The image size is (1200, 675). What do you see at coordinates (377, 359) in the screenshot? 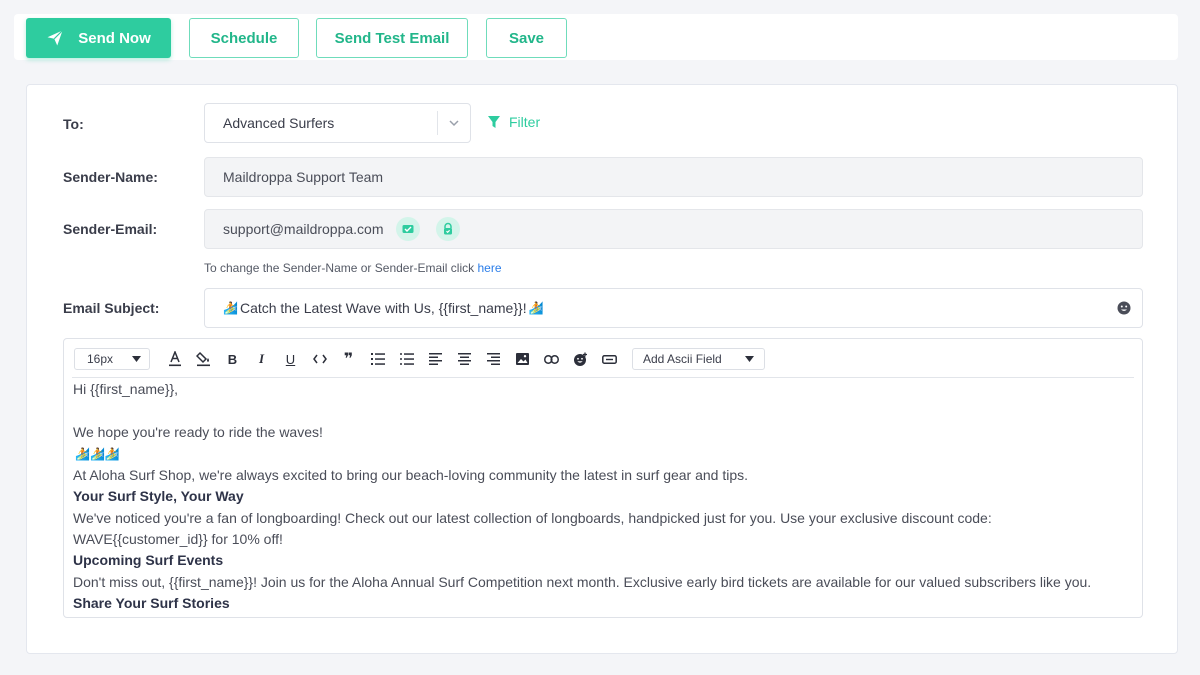
I see `ordered-list-icon` at bounding box center [377, 359].